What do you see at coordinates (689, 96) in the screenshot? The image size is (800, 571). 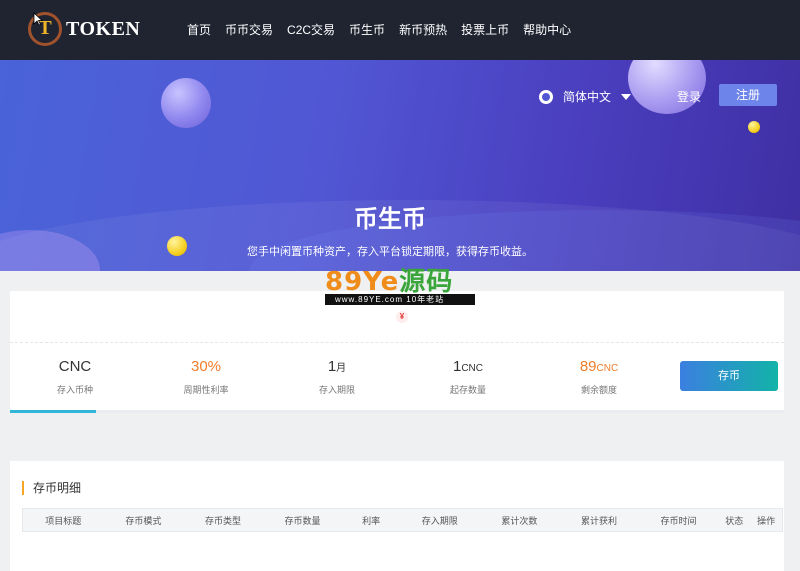 I see `login-link: 登录` at bounding box center [689, 96].